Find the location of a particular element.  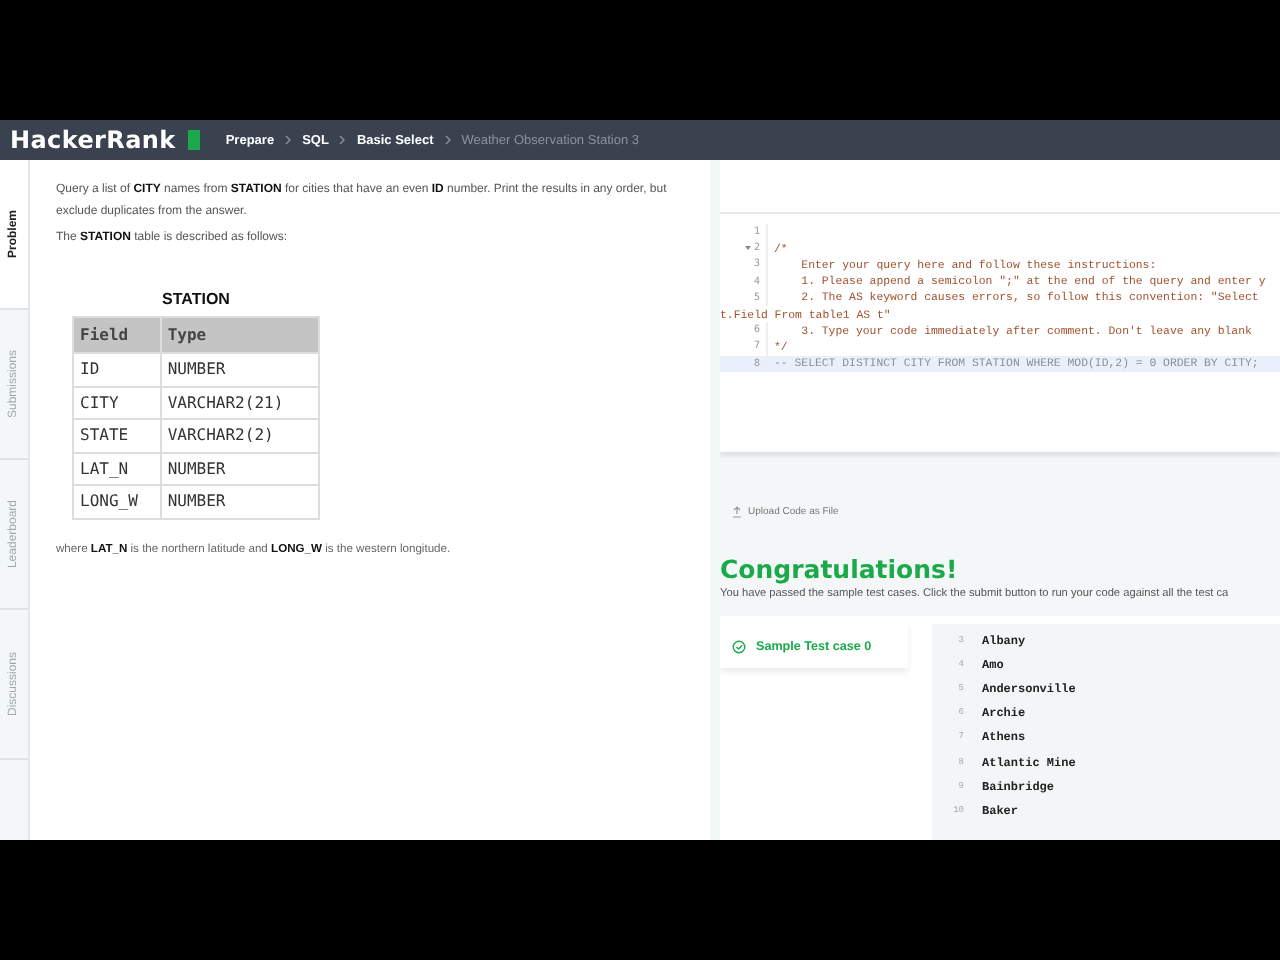

table-cell: VARCHAR2(21) is located at coordinates (239, 402).